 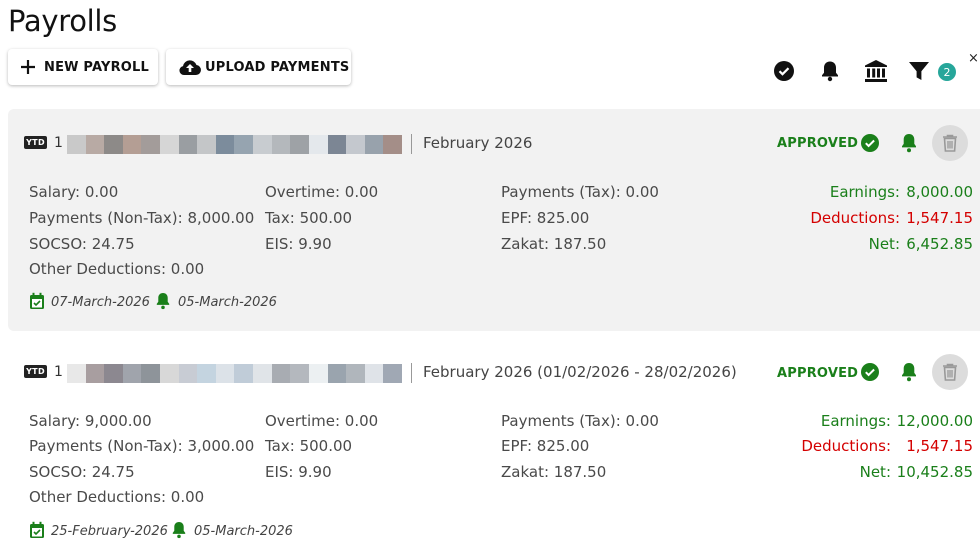 I want to click on filter-icon, so click(x=919, y=71).